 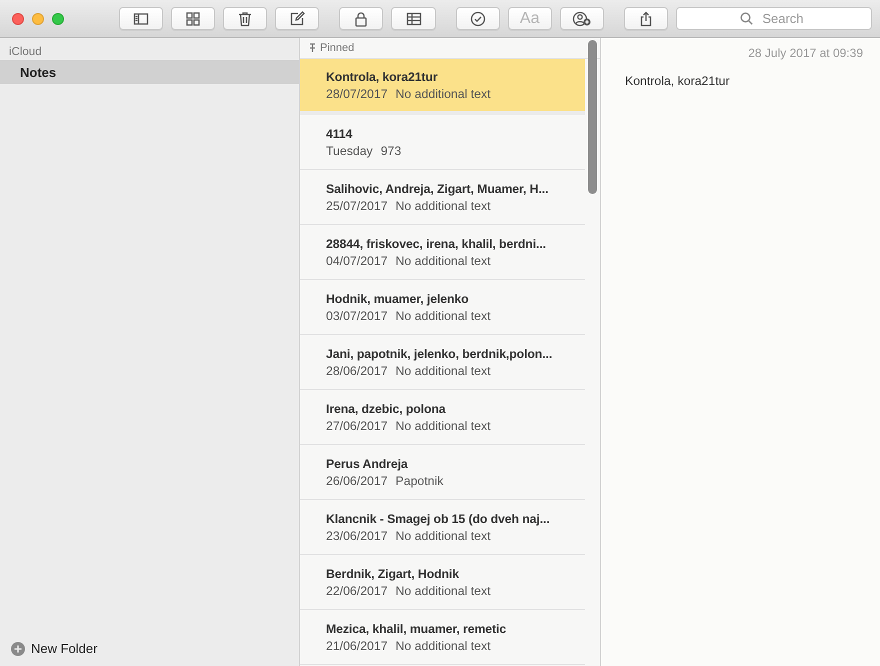 I want to click on table-icon, so click(x=414, y=18).